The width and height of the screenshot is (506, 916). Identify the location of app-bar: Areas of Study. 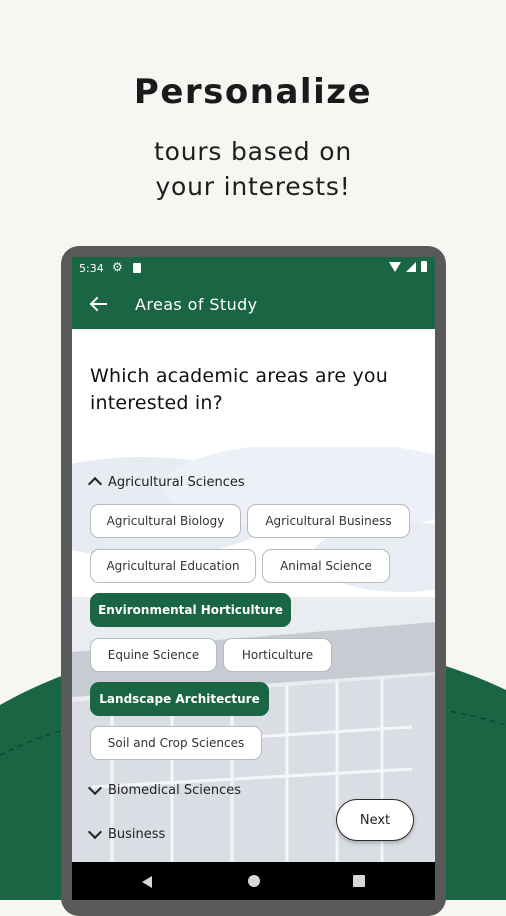
(253, 305).